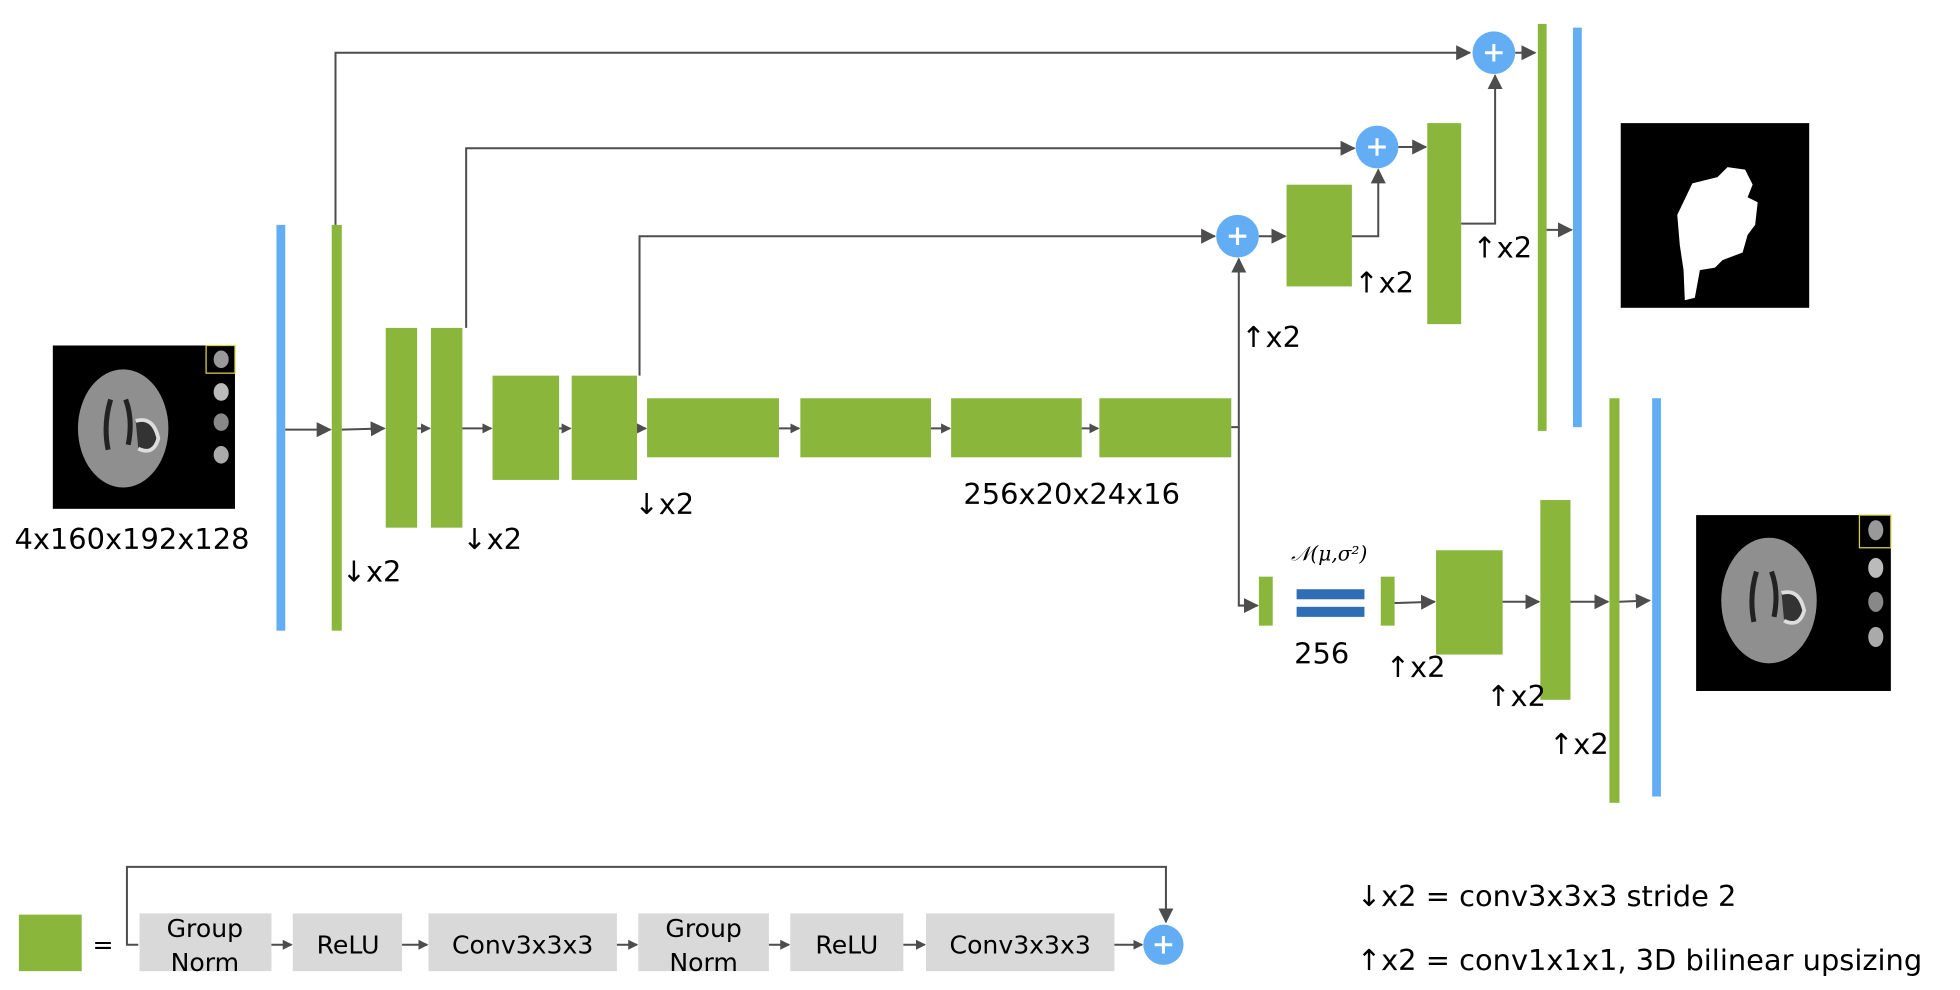  What do you see at coordinates (1794, 602) in the screenshot?
I see `reconstructed-mri-image` at bounding box center [1794, 602].